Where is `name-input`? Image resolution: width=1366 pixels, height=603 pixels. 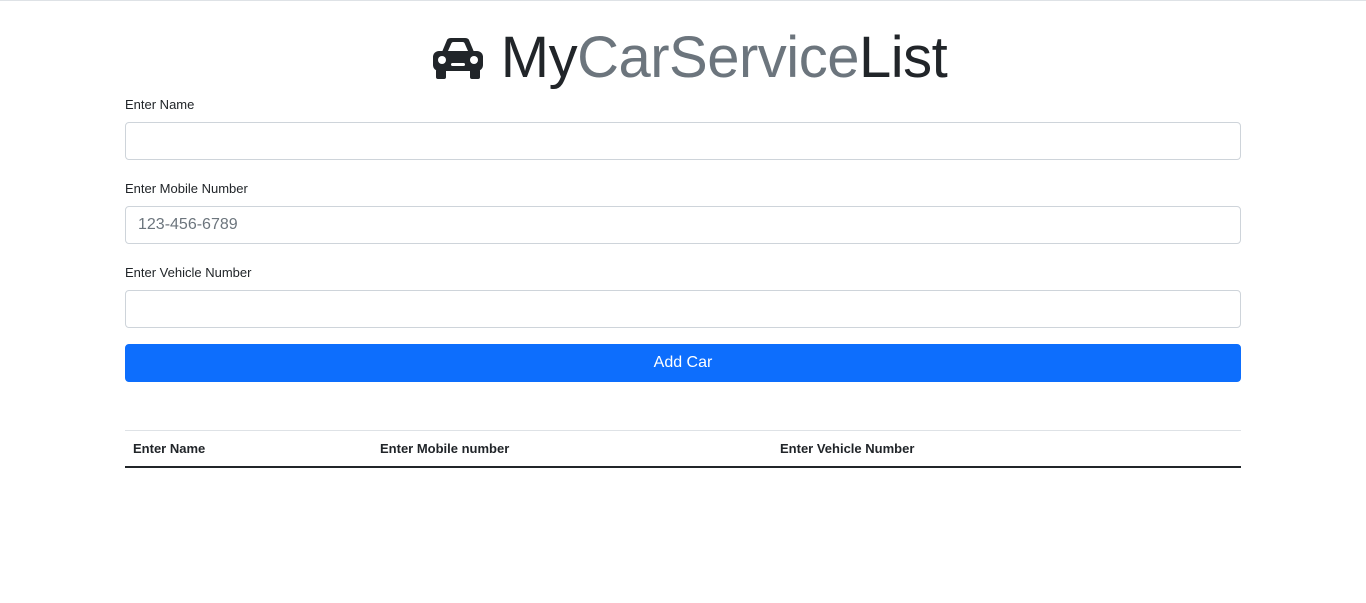
name-input is located at coordinates (683, 141).